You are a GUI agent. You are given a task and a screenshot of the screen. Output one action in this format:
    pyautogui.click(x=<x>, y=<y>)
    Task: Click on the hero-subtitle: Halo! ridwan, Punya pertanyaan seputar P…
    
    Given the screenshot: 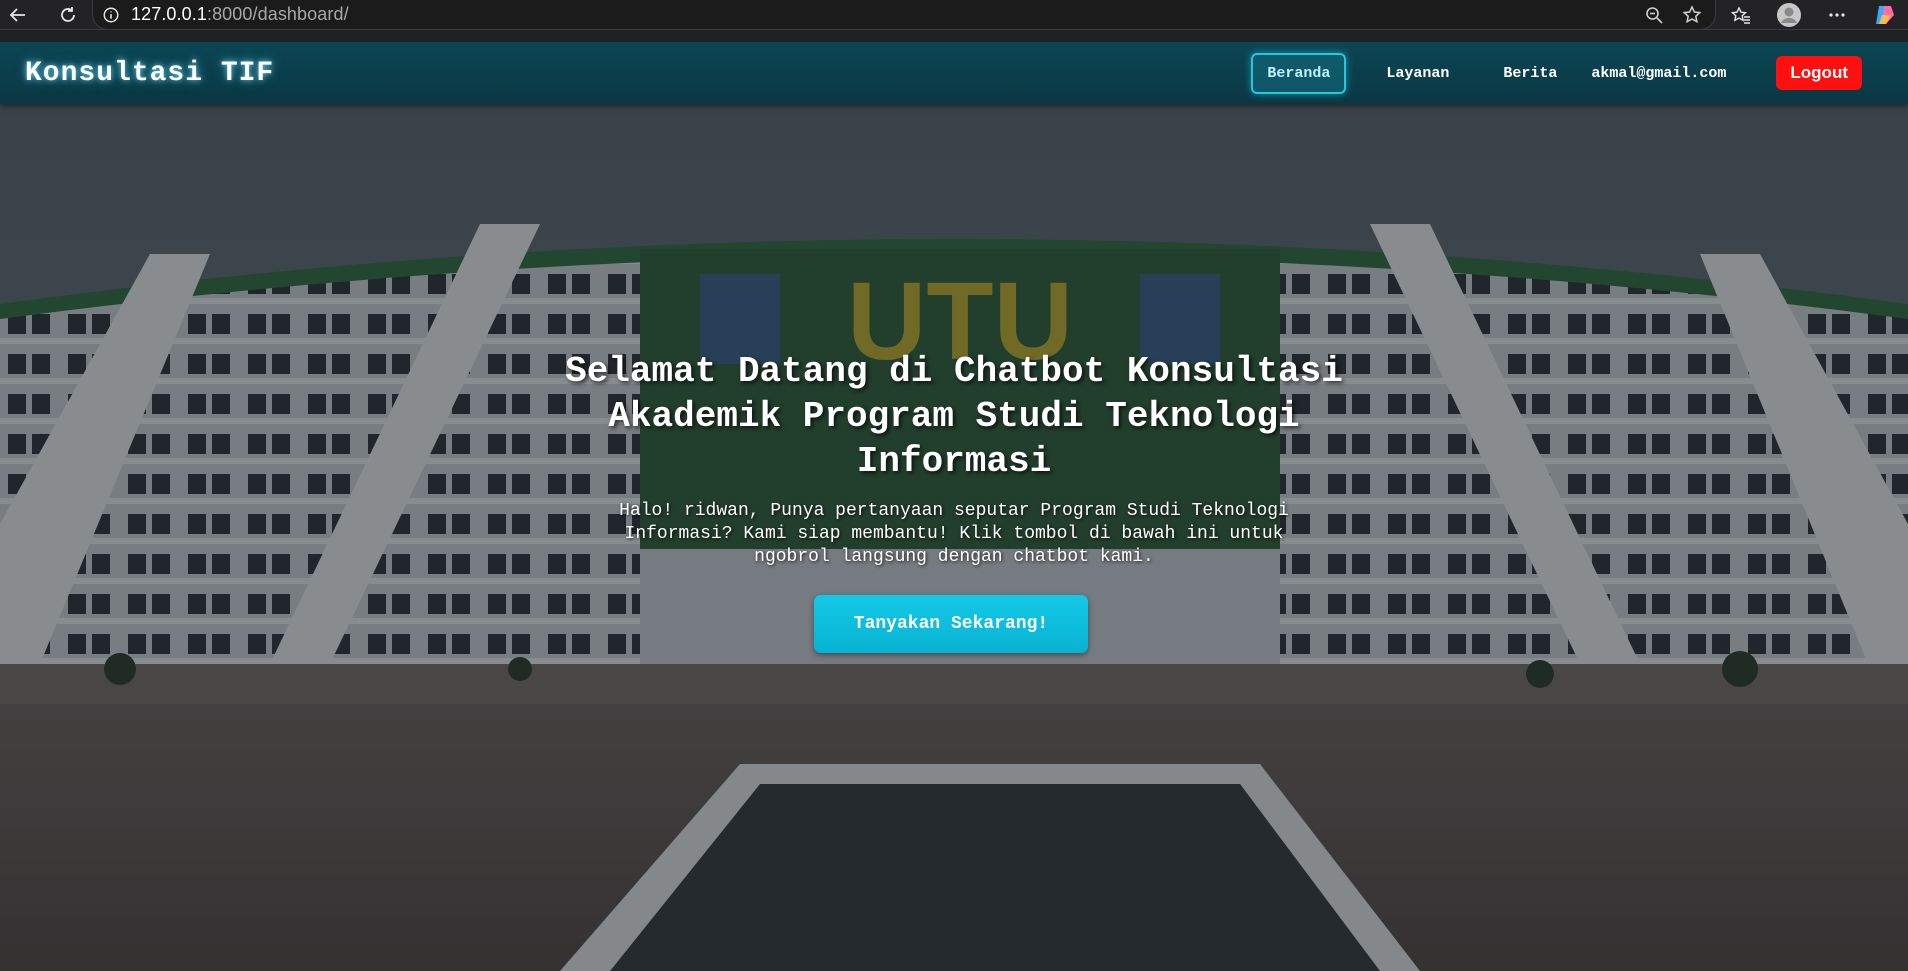 What is the action you would take?
    pyautogui.click(x=954, y=534)
    